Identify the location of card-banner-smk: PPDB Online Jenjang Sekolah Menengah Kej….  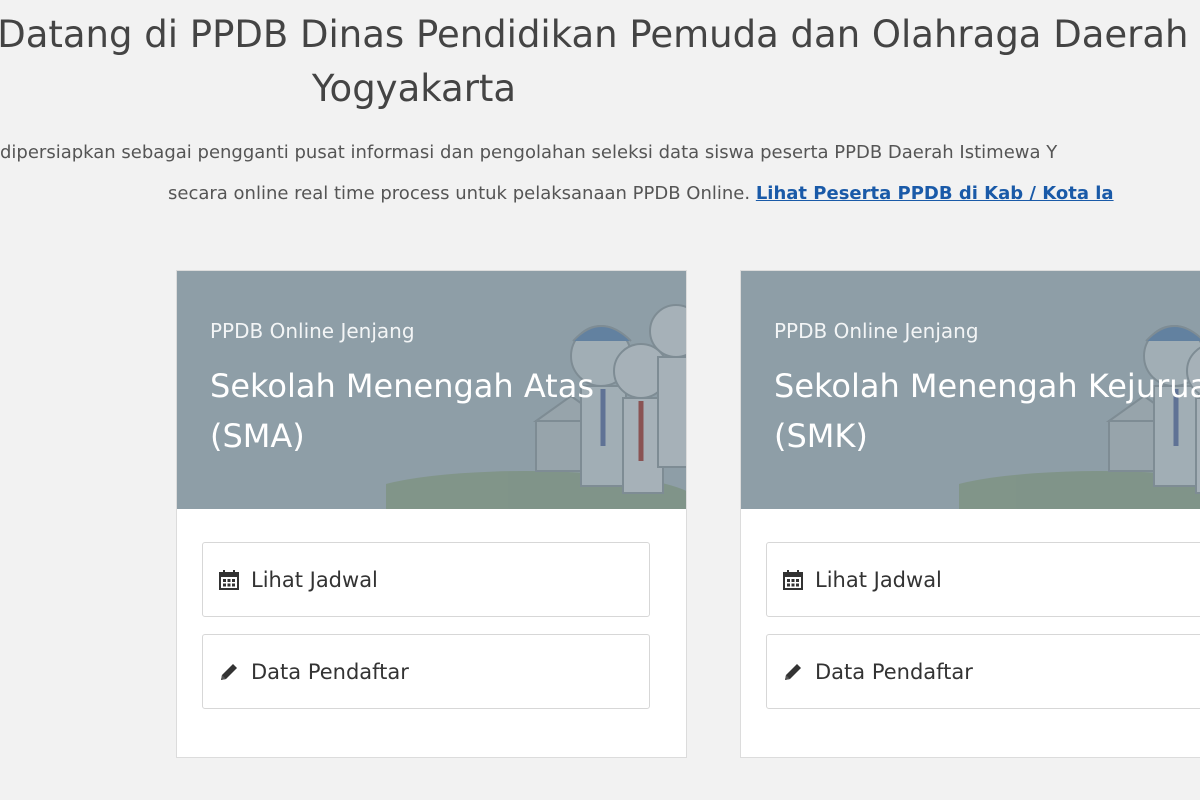
(970, 390).